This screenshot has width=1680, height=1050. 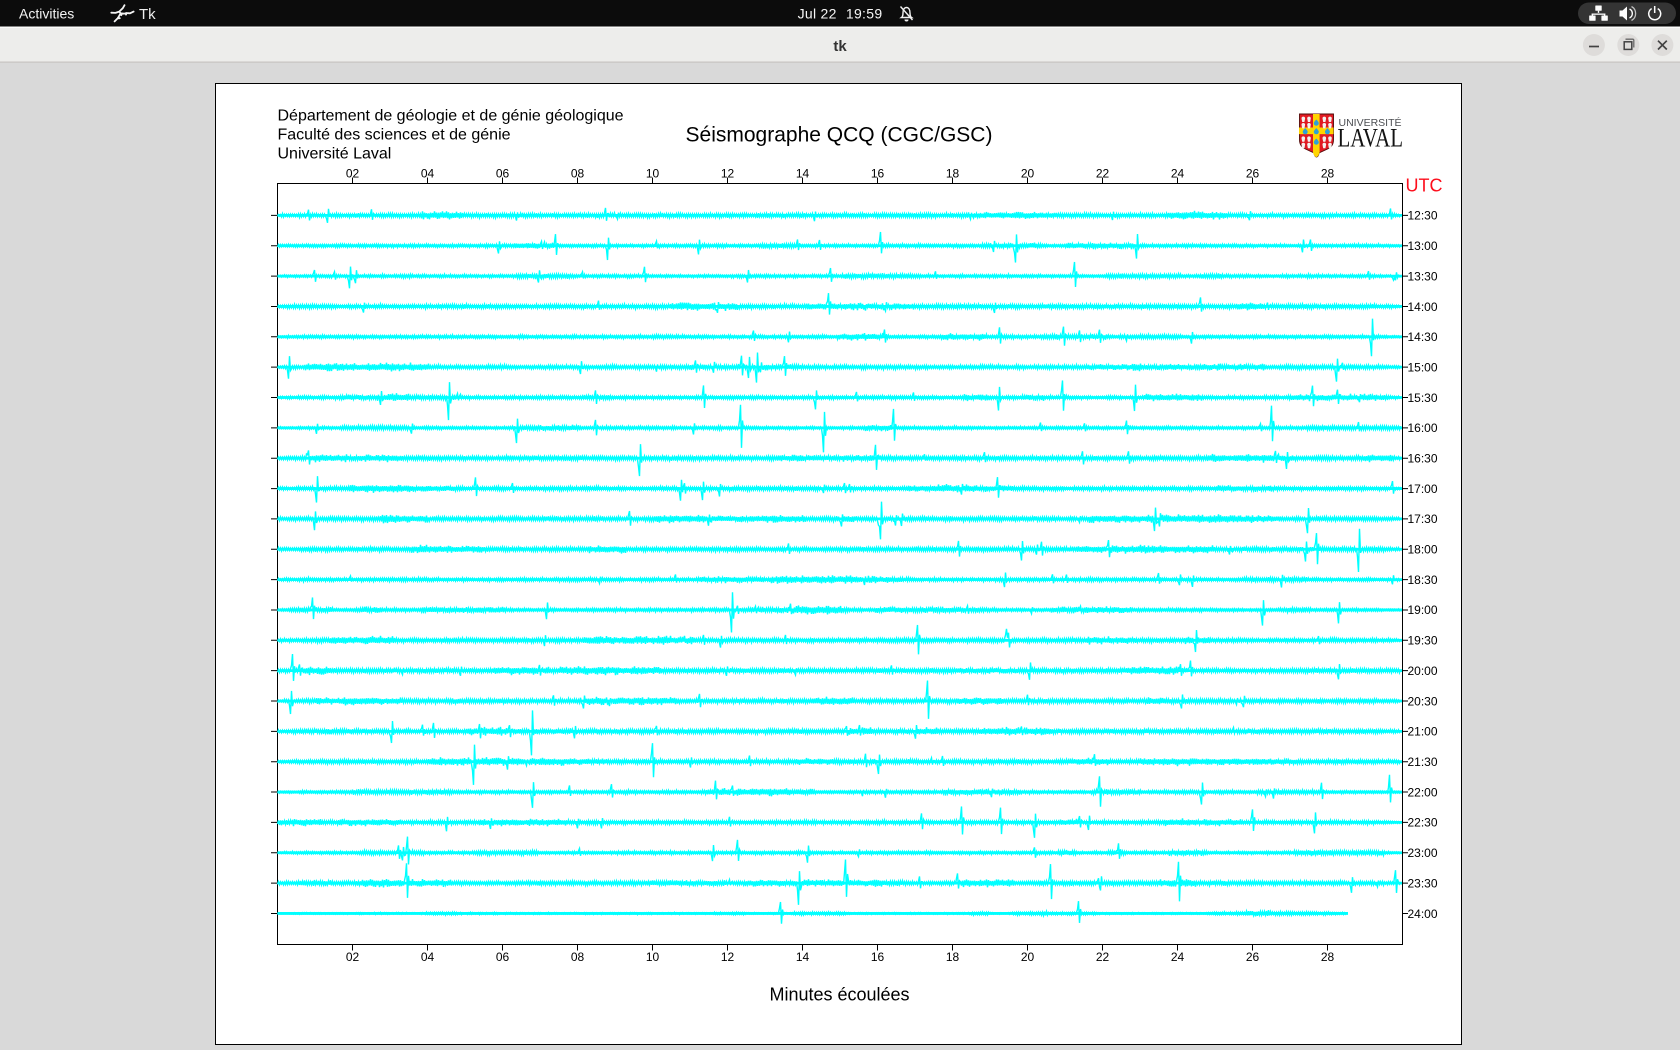 What do you see at coordinates (839, 995) in the screenshot?
I see `svg-text: Minutes écoulées` at bounding box center [839, 995].